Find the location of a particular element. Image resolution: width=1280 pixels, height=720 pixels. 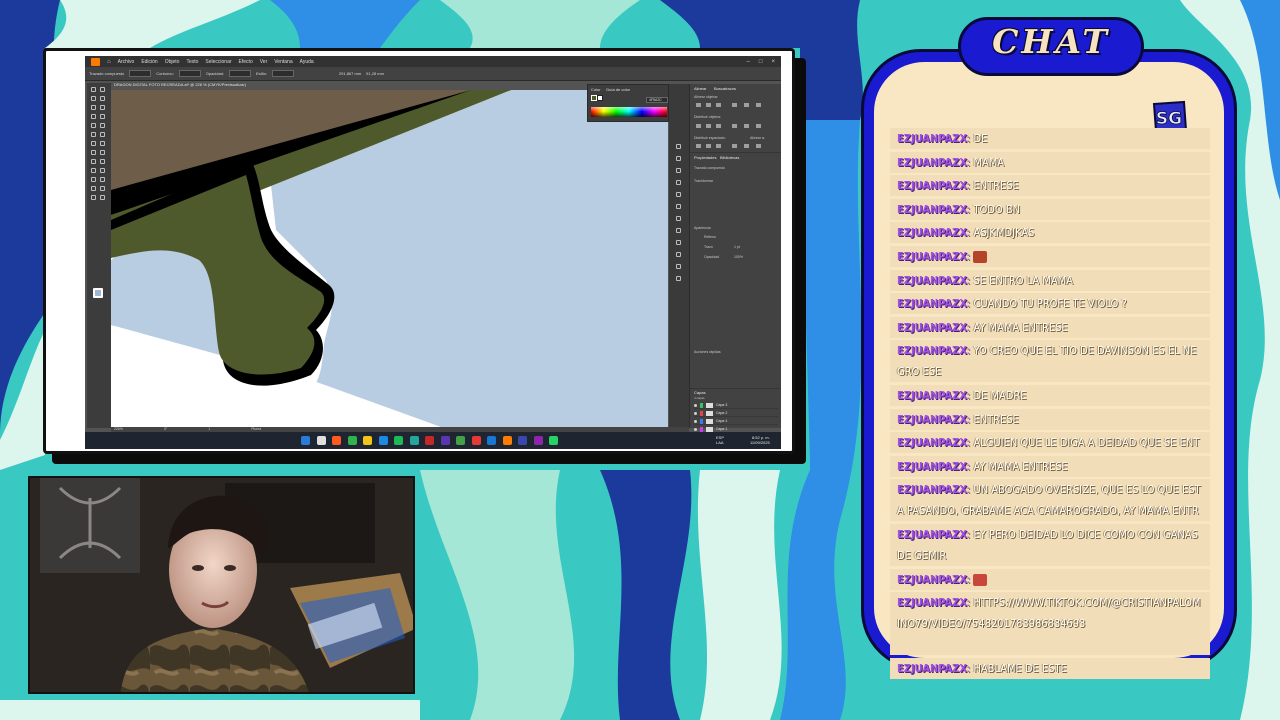

stroke-dropdown is located at coordinates (189, 73).